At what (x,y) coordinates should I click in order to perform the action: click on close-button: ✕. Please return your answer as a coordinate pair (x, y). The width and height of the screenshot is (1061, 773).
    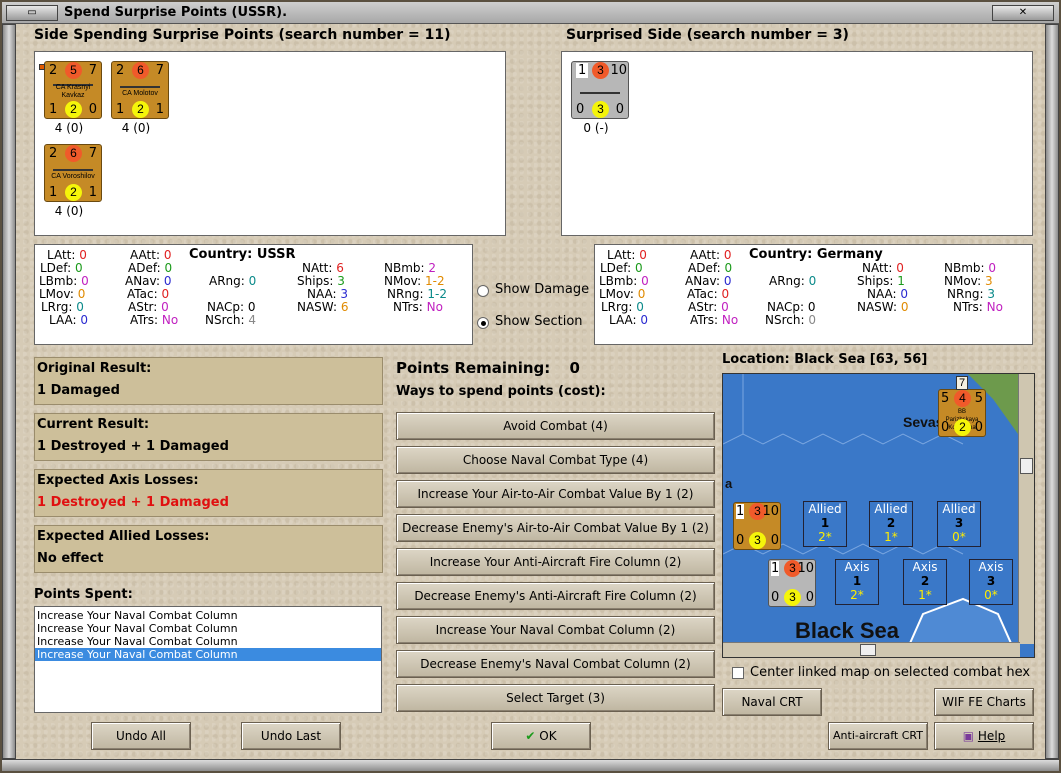
    Looking at the image, I should click on (1023, 13).